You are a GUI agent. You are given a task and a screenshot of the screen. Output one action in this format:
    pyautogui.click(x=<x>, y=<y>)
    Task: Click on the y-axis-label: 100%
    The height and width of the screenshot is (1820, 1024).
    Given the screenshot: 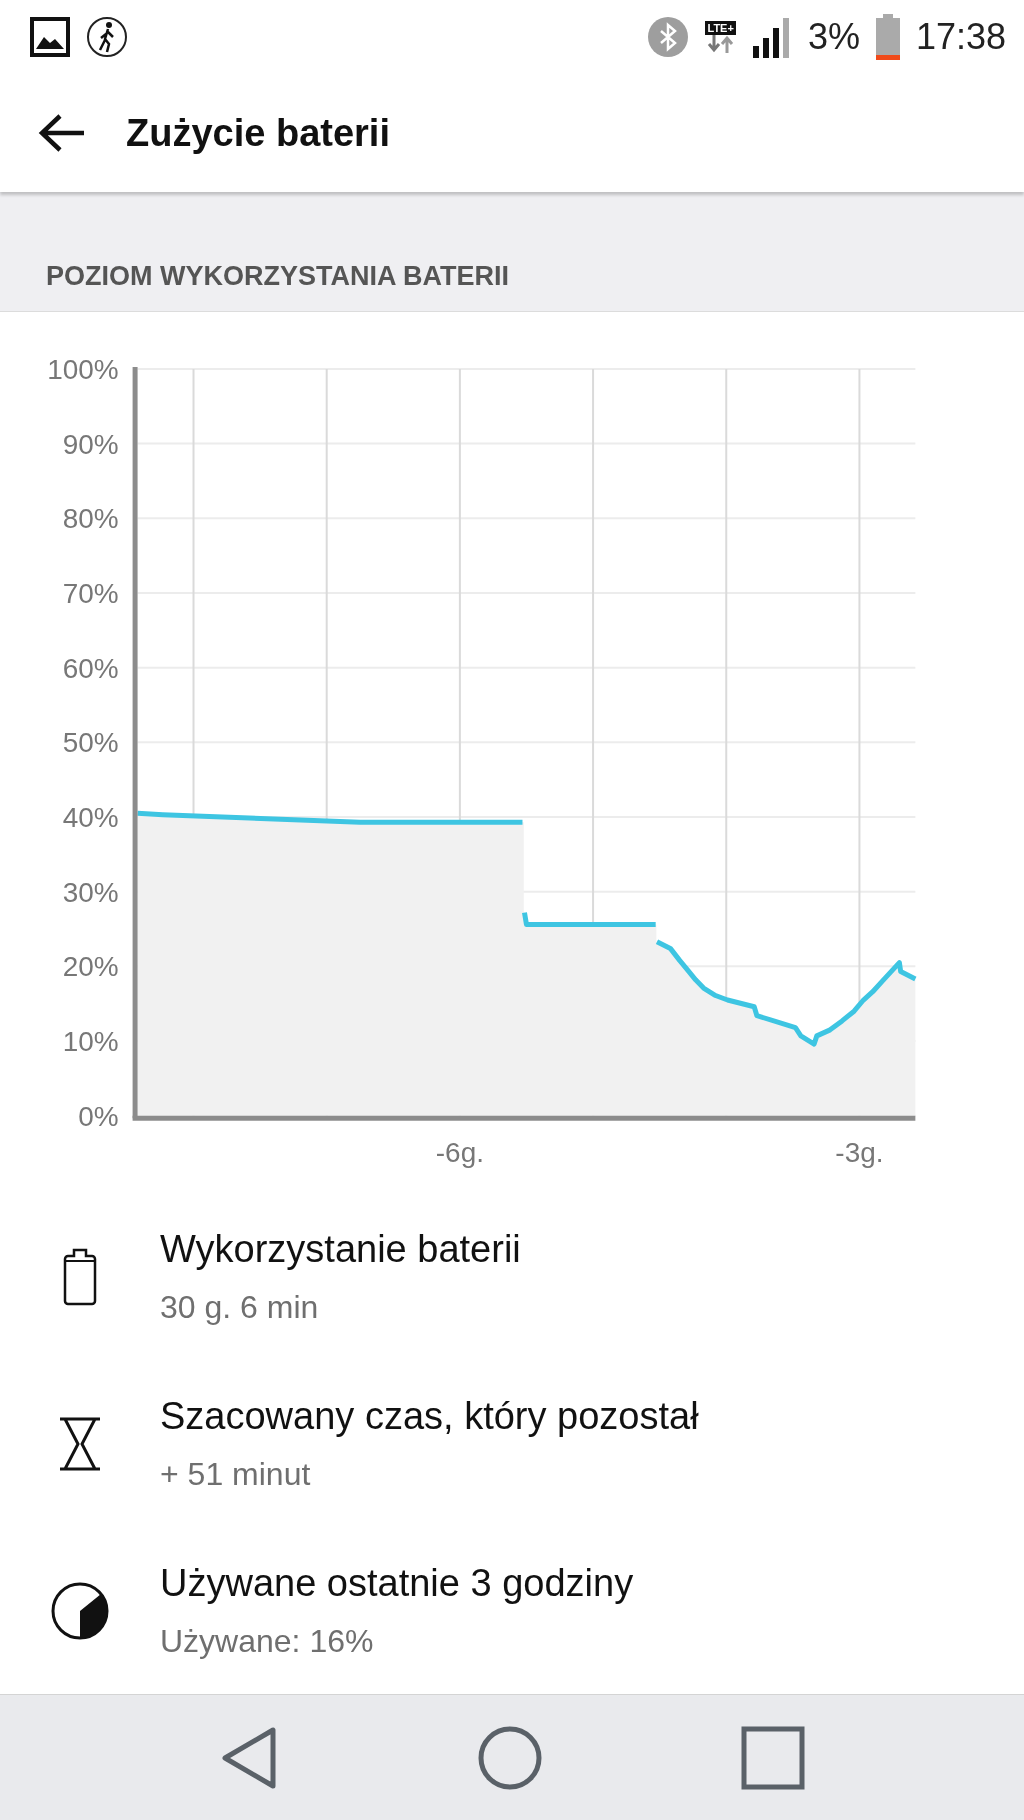 What is the action you would take?
    pyautogui.click(x=83, y=369)
    